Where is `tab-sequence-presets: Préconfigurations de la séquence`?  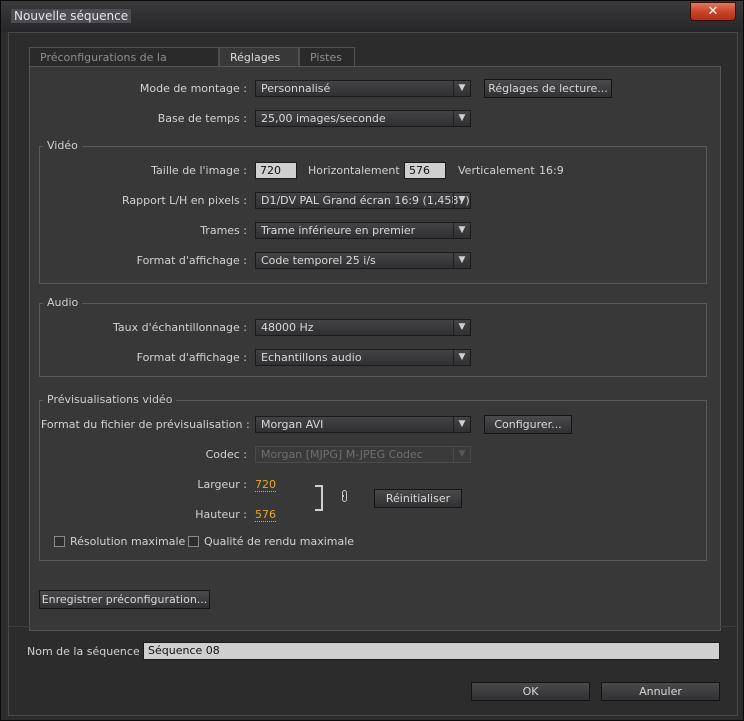
tab-sequence-presets: Préconfigurations de la séquence is located at coordinates (124, 65).